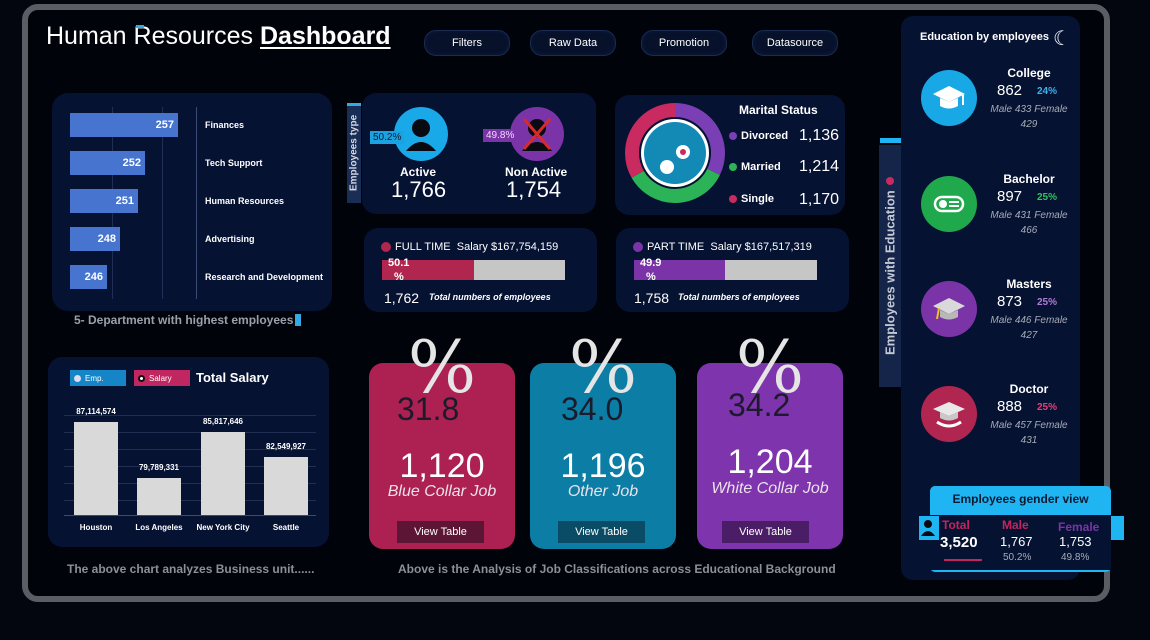 The image size is (1150, 640). What do you see at coordinates (1029, 223) in the screenshot?
I see `edu-gender: Male 431 Female 466` at bounding box center [1029, 223].